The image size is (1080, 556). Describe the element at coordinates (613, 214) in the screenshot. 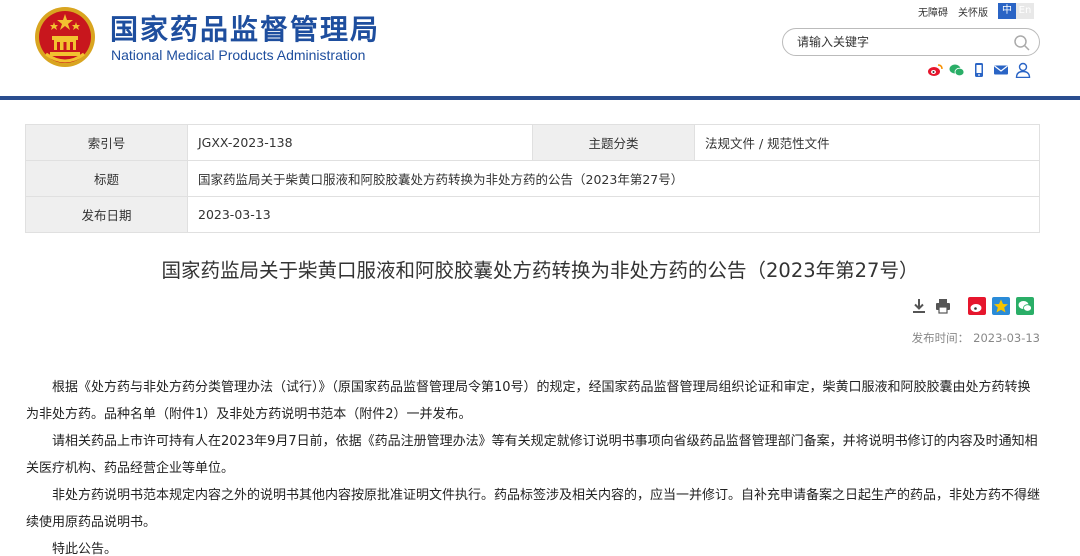

I see `date-value: 2023-03-13` at that location.